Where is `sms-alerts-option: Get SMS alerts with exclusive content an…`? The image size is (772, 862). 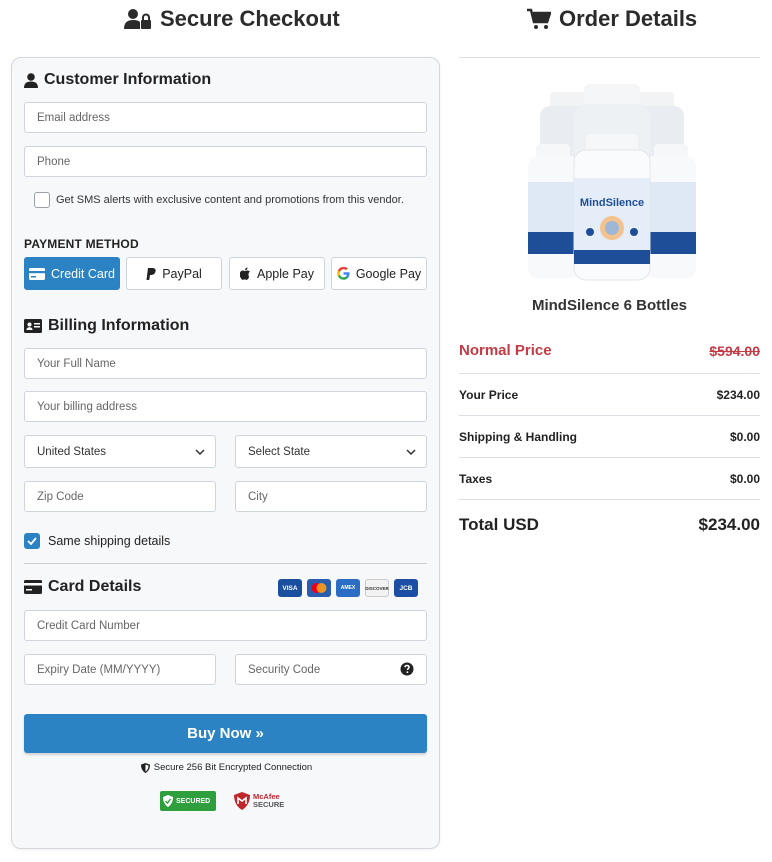
sms-alerts-option: Get SMS alerts with exclusive content an… is located at coordinates (219, 200).